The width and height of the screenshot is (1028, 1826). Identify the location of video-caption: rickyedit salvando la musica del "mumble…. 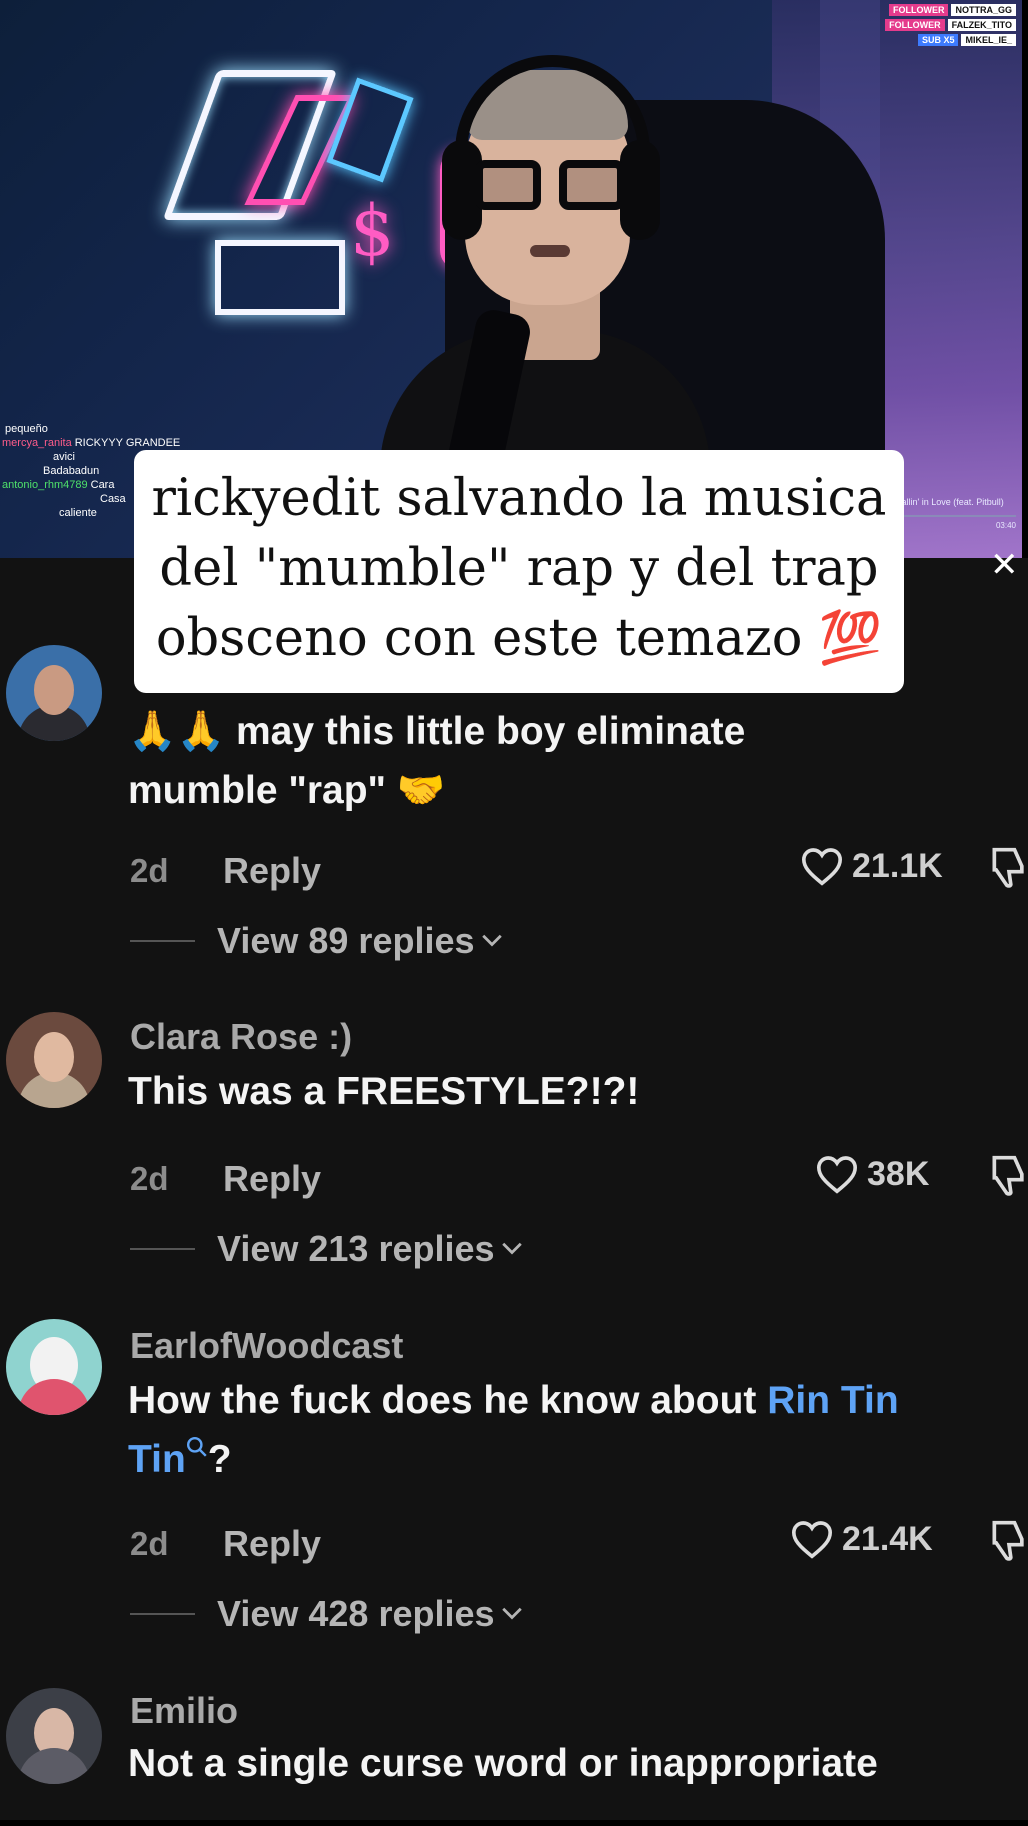
(519, 571).